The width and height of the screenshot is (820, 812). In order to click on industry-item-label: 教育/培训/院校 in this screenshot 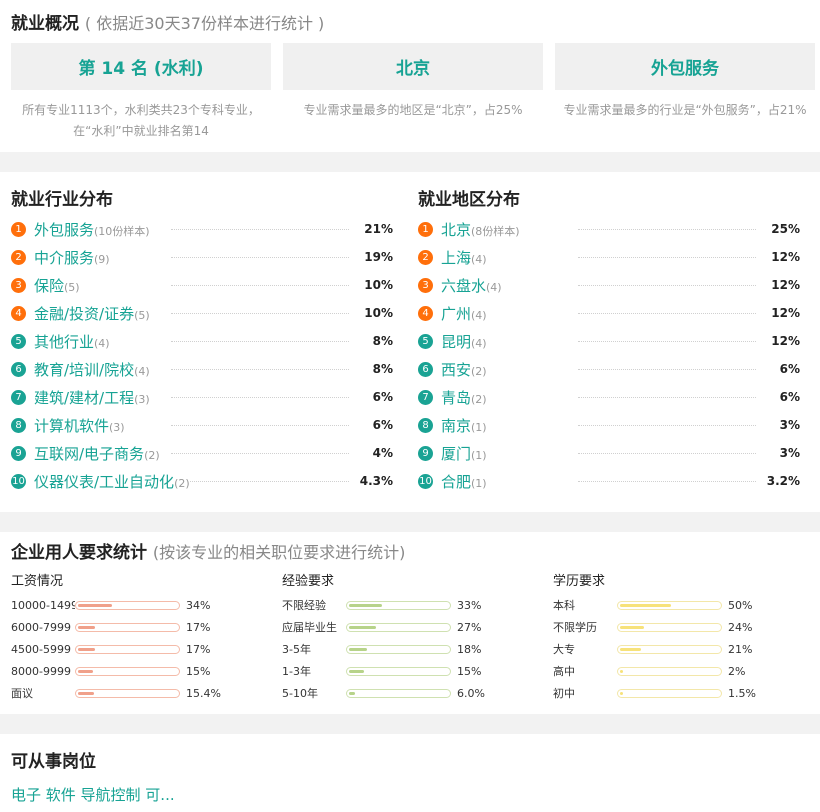, I will do `click(84, 370)`.